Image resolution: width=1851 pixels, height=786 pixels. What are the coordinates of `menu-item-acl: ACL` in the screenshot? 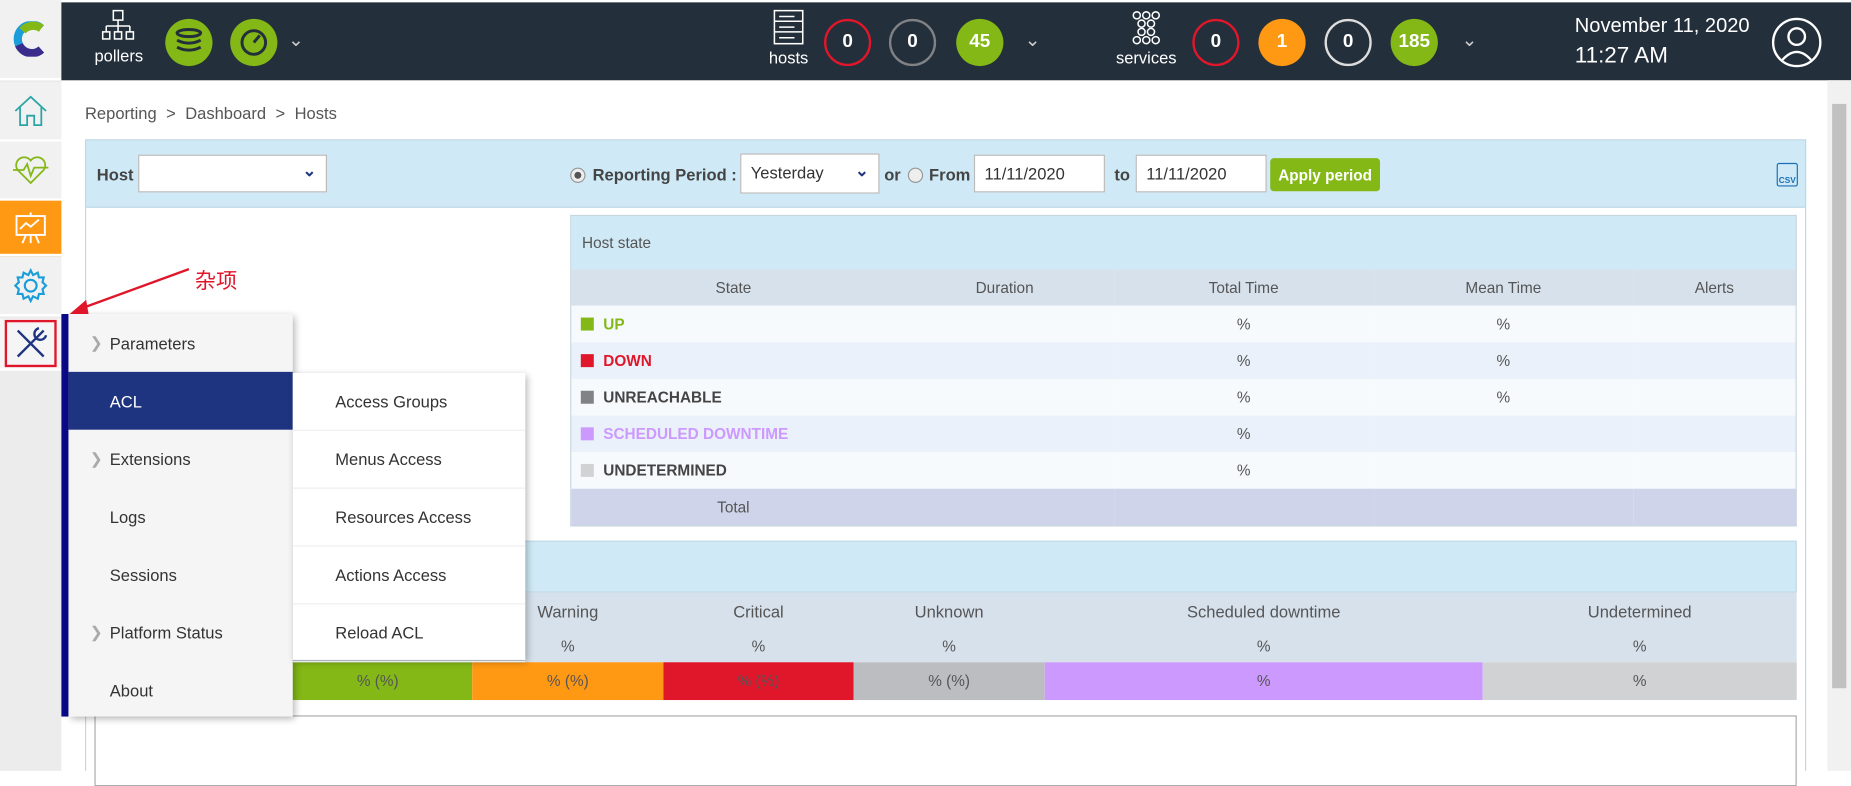 It's located at (180, 400).